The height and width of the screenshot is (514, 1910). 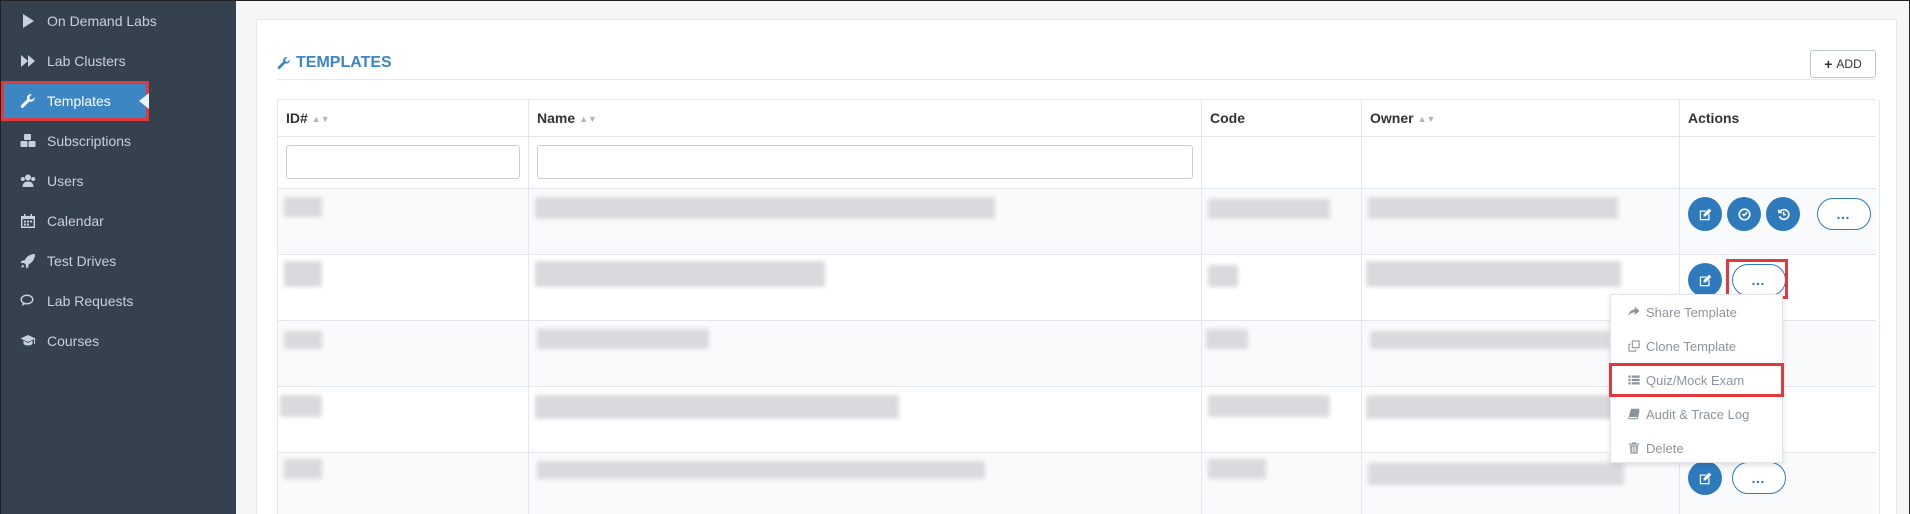 What do you see at coordinates (865, 162) in the screenshot?
I see `name-filter-input` at bounding box center [865, 162].